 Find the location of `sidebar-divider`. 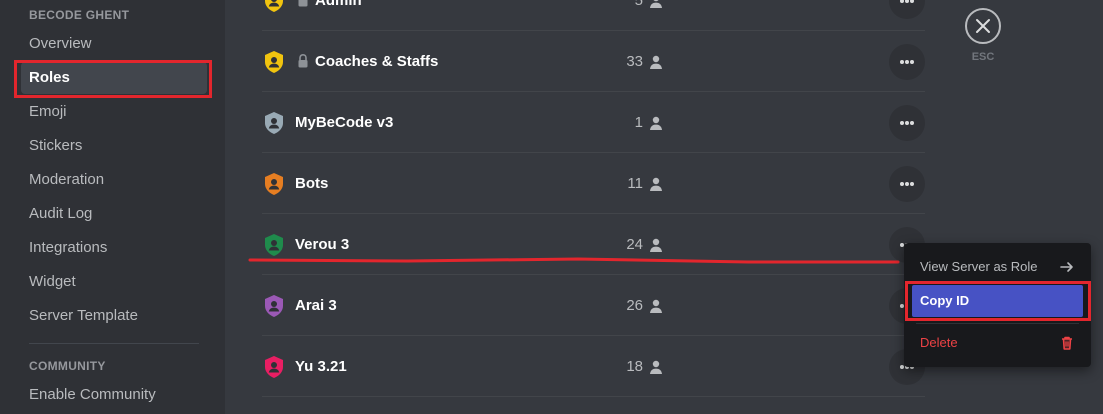

sidebar-divider is located at coordinates (114, 343).